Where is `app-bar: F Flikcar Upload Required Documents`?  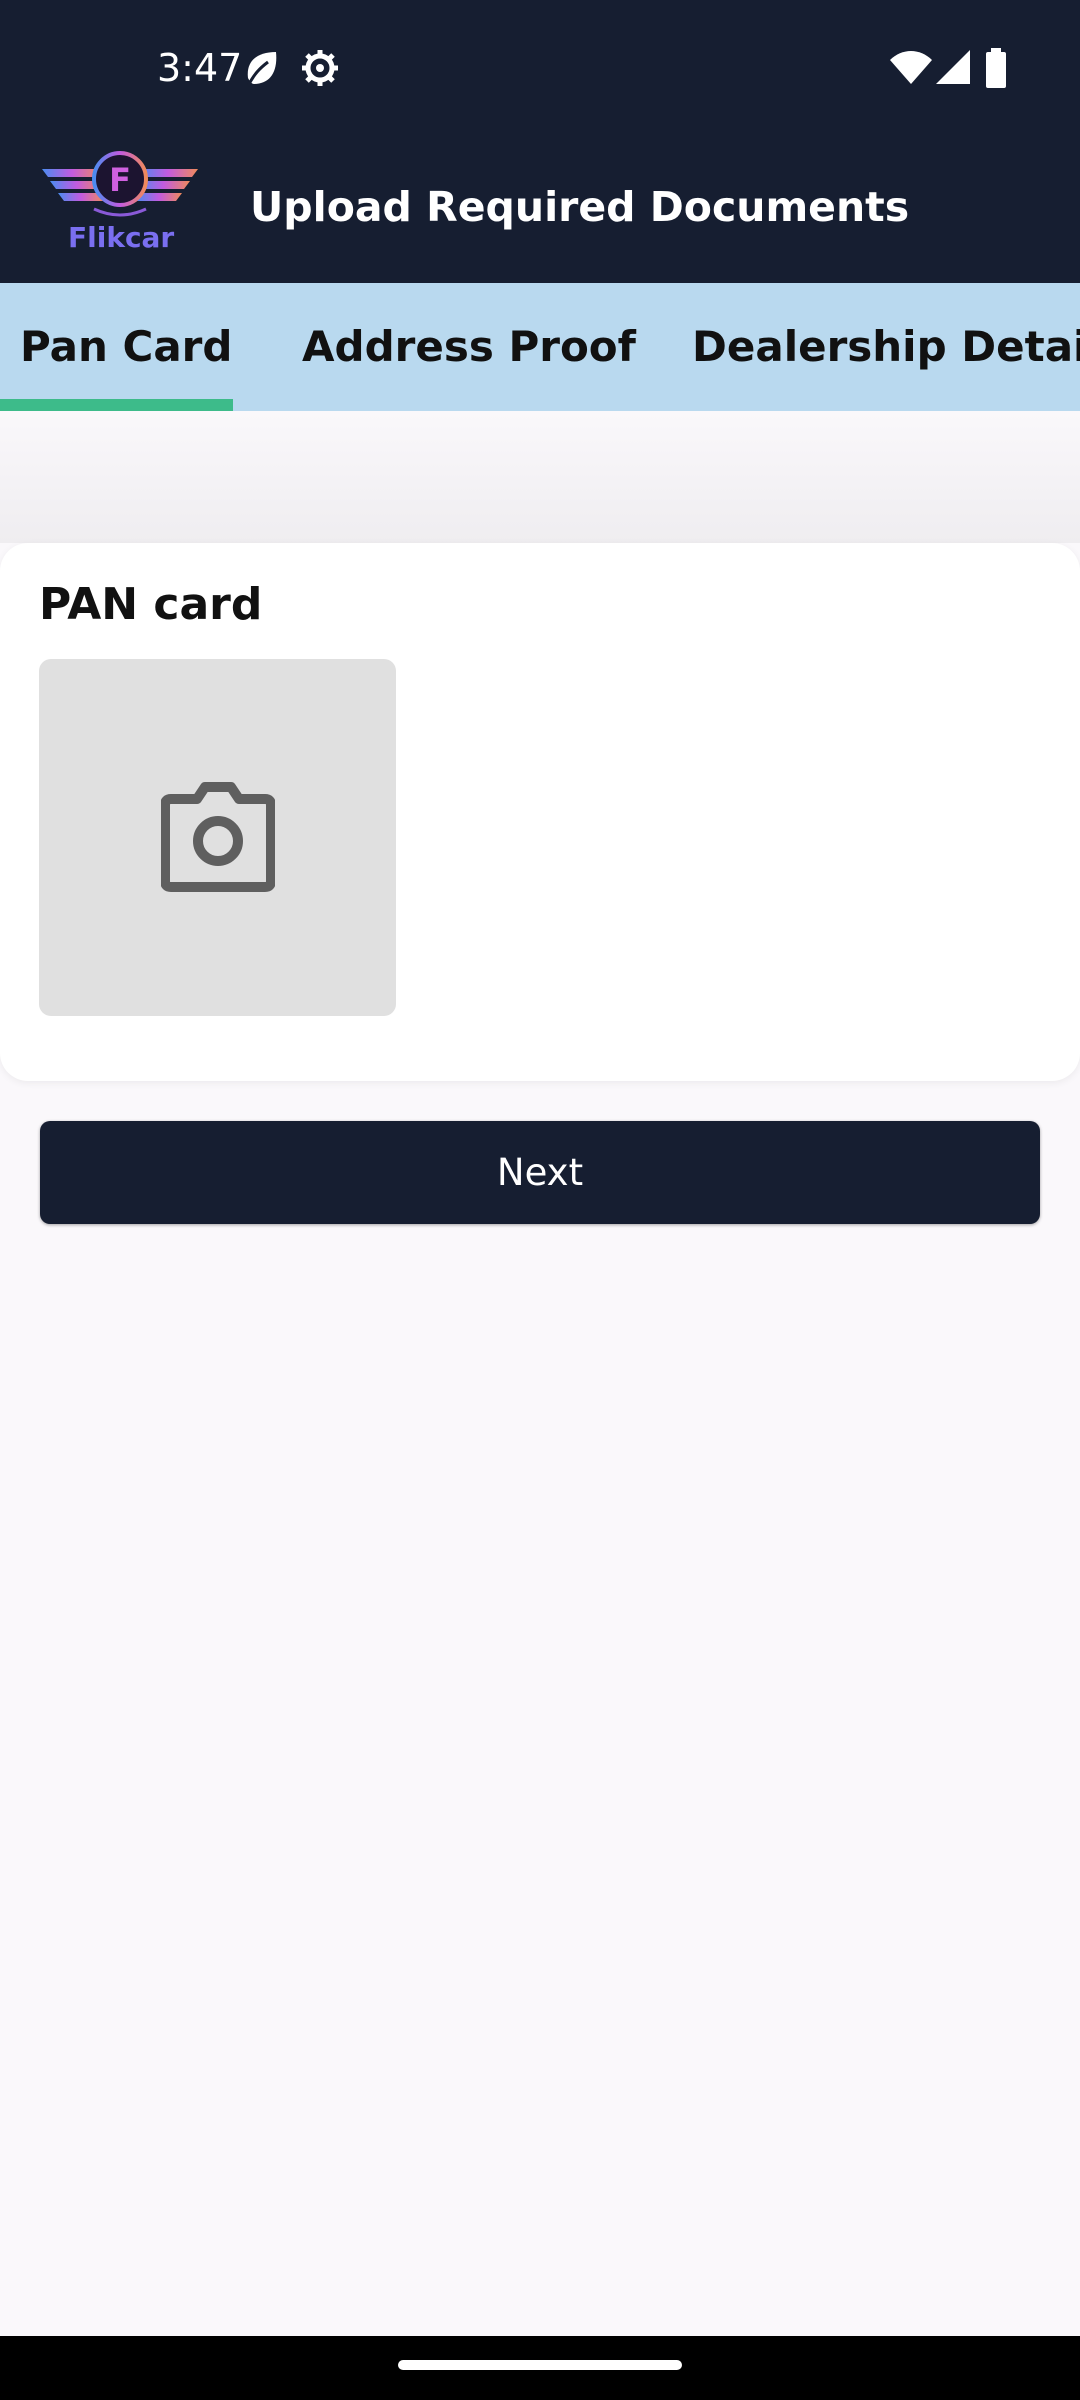
app-bar: F Flikcar Upload Required Documents is located at coordinates (540, 209).